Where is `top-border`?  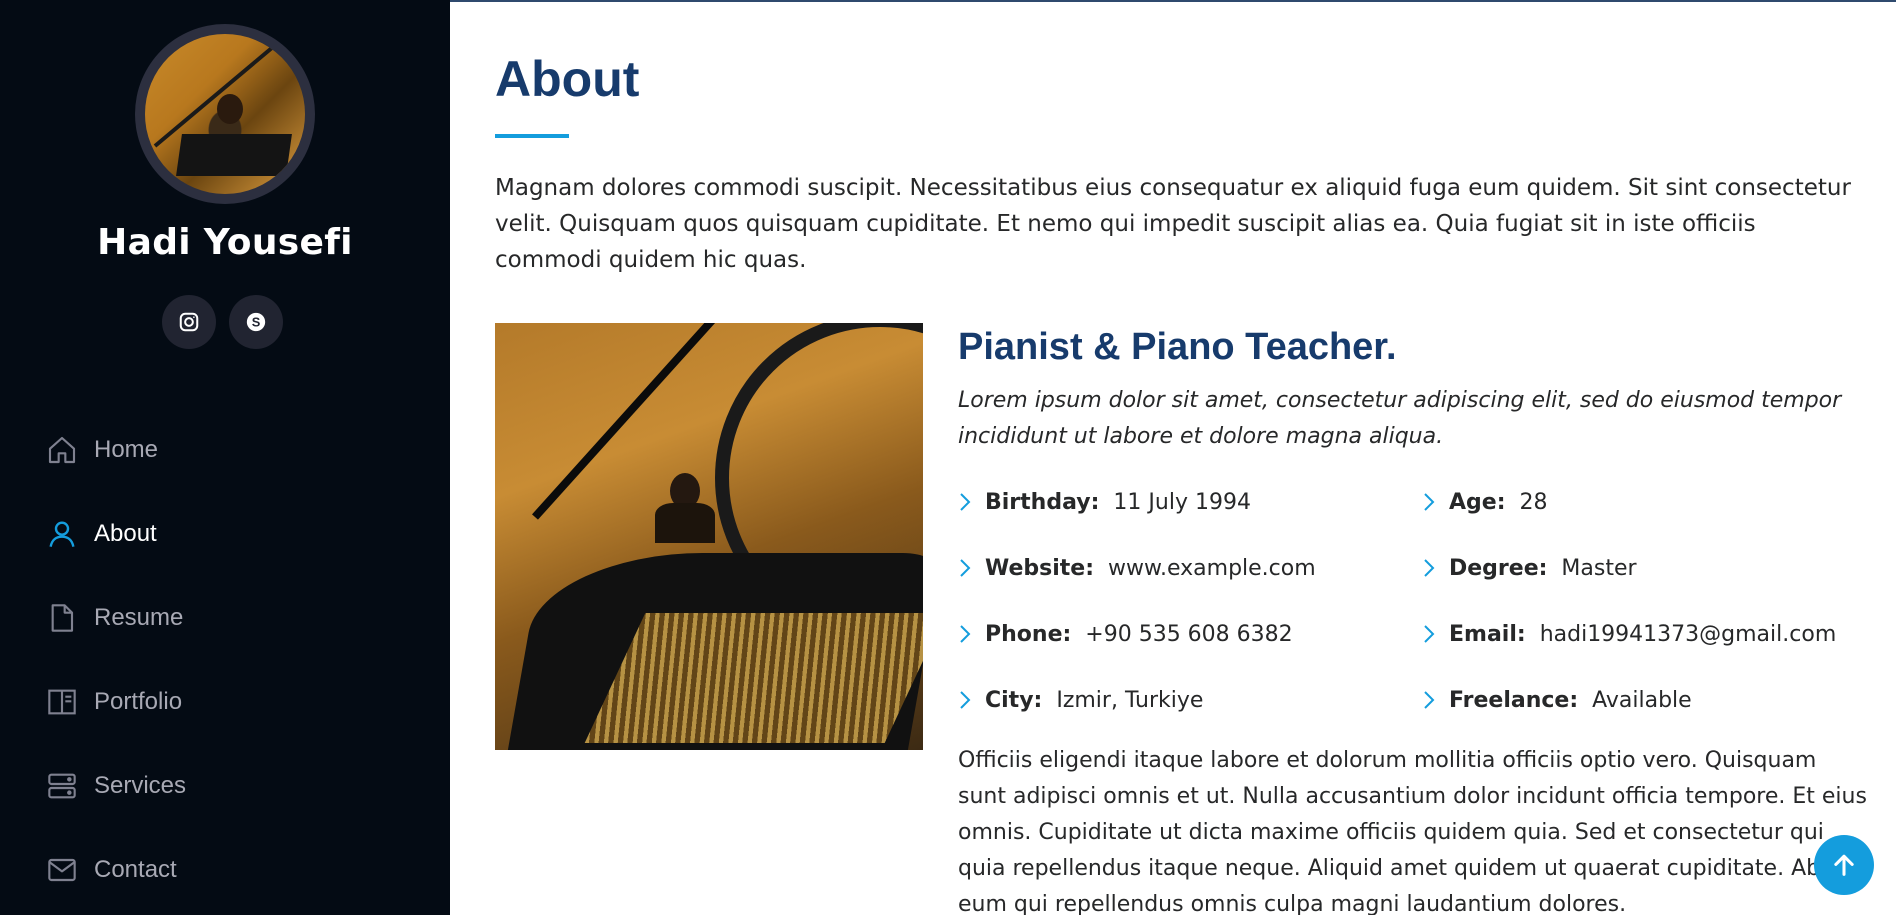
top-border is located at coordinates (1173, 1).